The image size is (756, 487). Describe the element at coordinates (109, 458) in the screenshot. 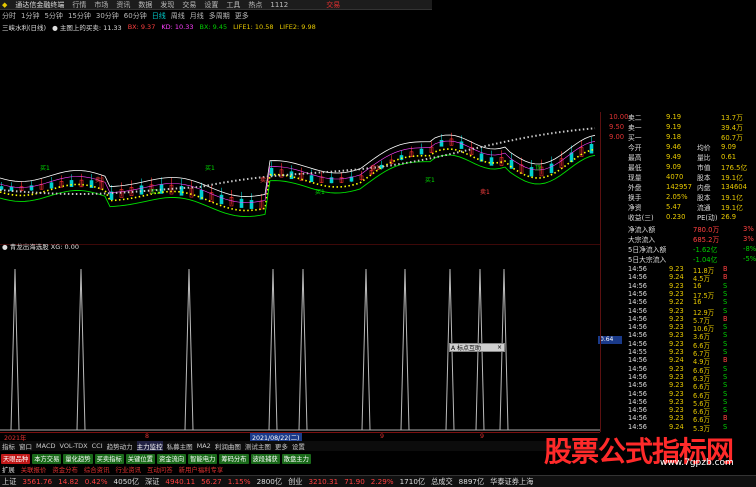

I see `function-button: 买卖指标` at that location.